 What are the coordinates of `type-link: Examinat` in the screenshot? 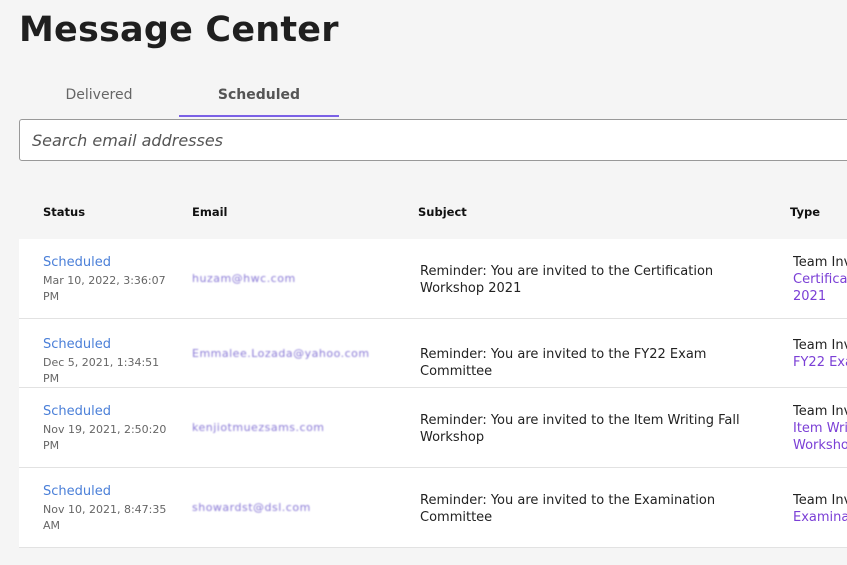 It's located at (820, 517).